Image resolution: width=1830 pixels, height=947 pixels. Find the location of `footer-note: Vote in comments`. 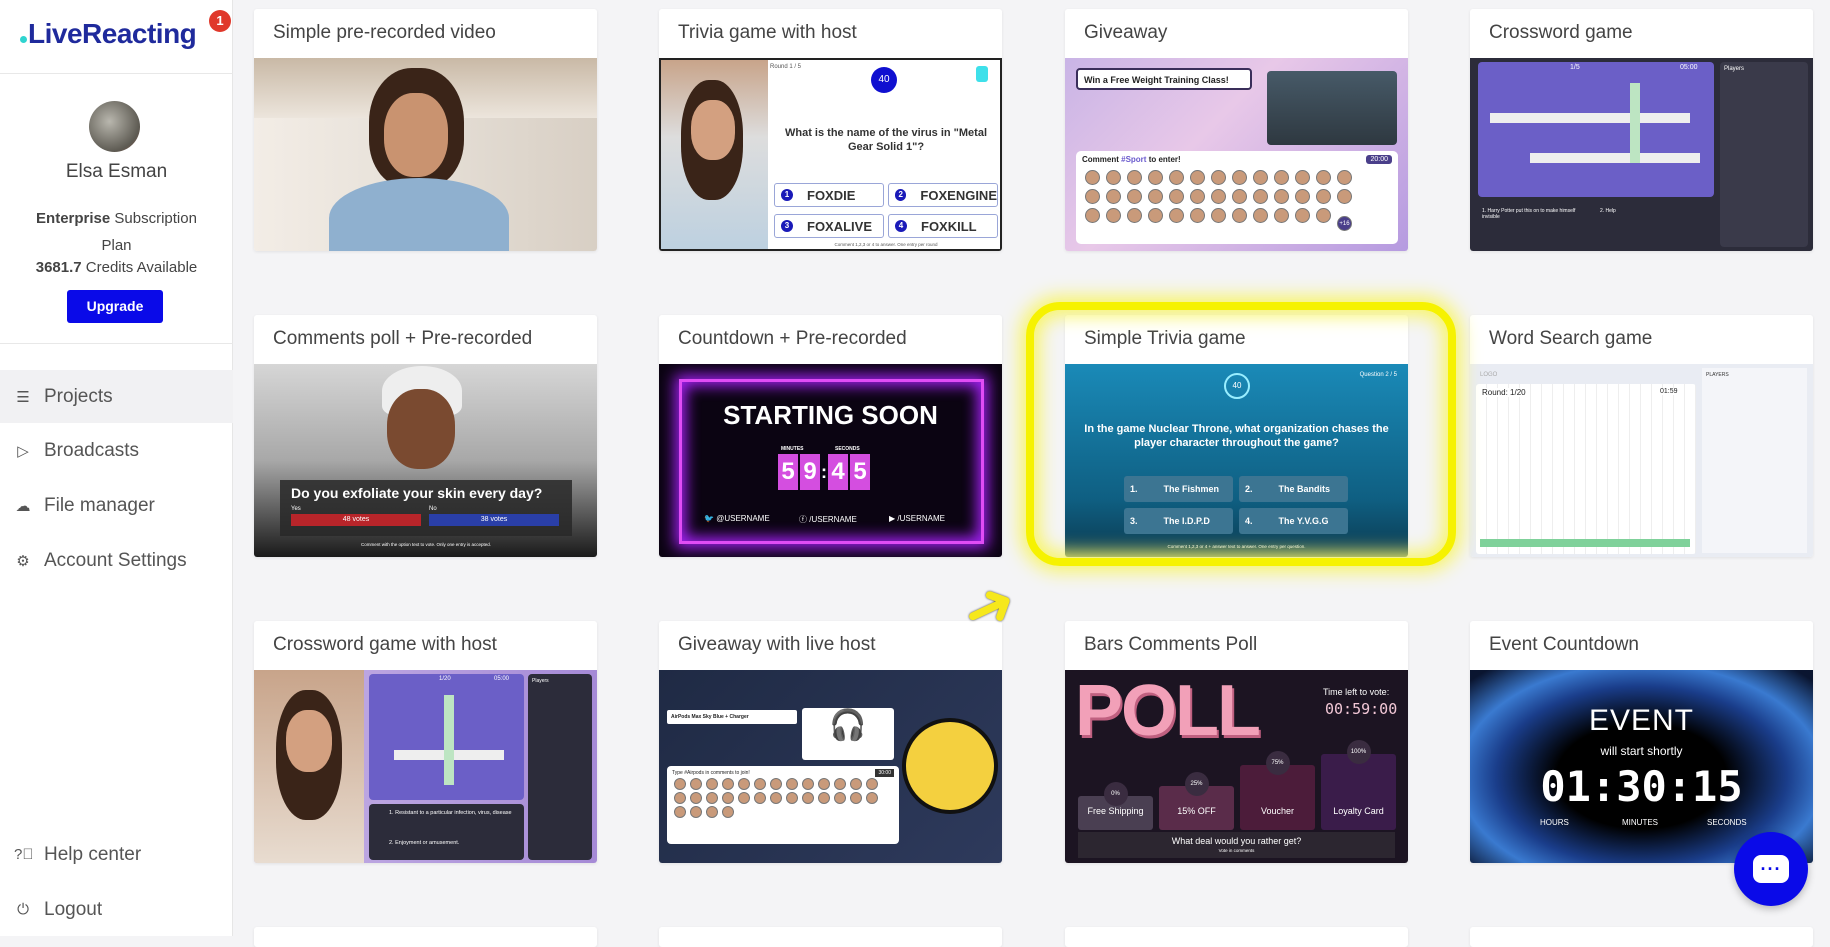

footer-note: Vote in comments is located at coordinates (1236, 850).